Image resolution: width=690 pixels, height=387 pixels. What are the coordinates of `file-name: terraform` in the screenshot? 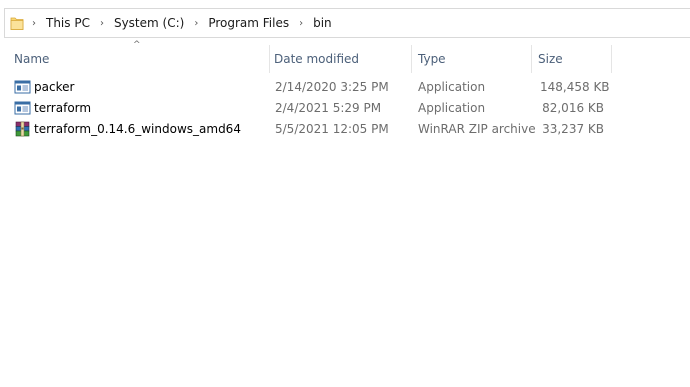 It's located at (62, 108).